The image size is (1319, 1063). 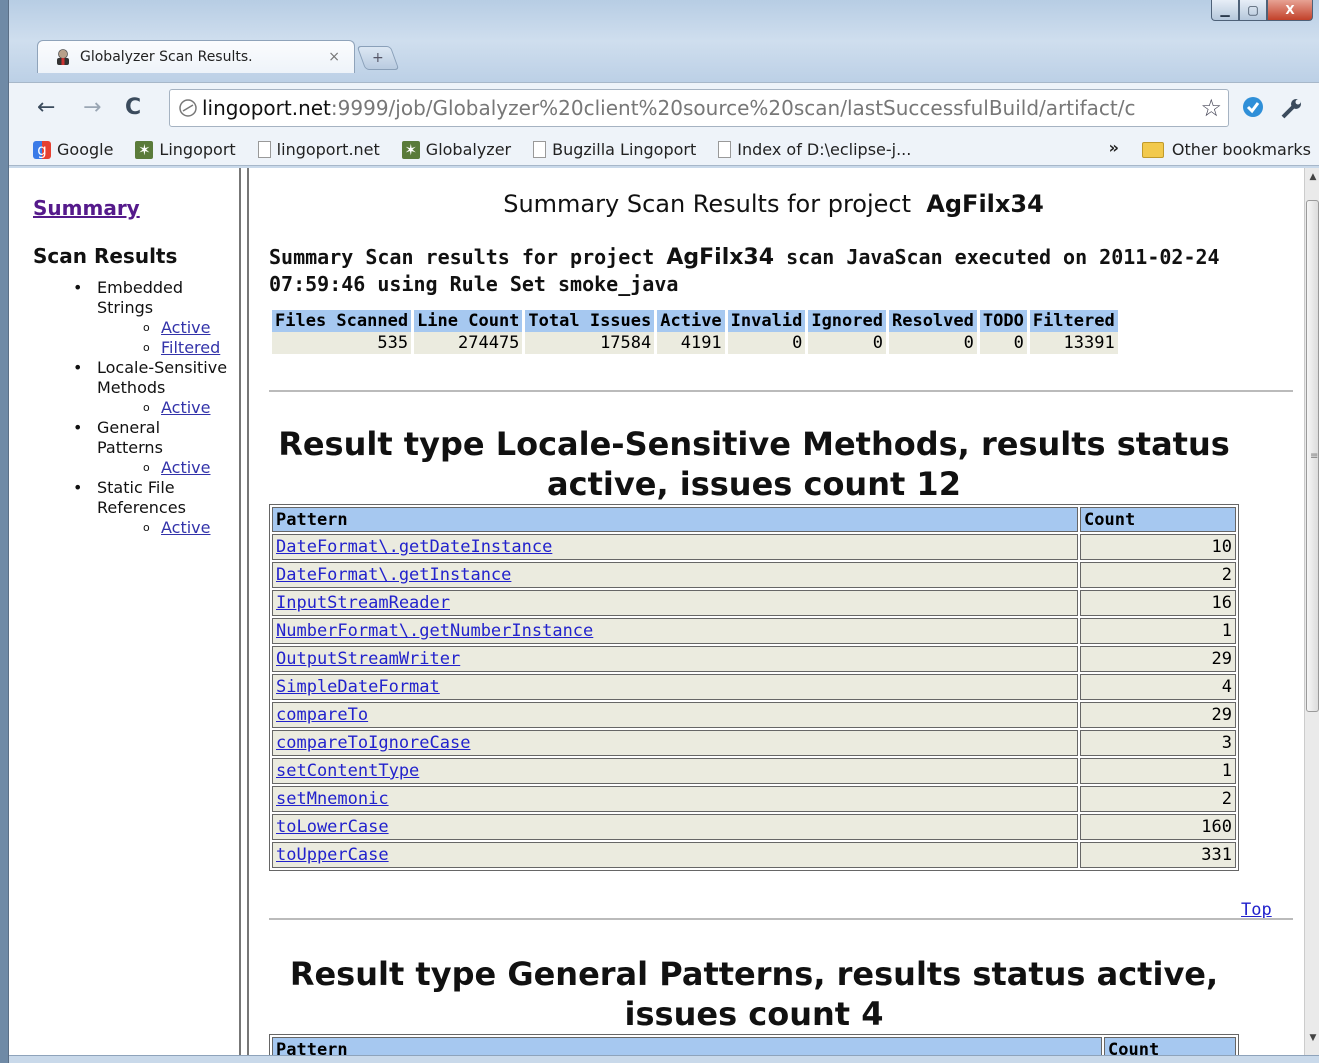 I want to click on column-header-pattern: Pattern, so click(x=687, y=1046).